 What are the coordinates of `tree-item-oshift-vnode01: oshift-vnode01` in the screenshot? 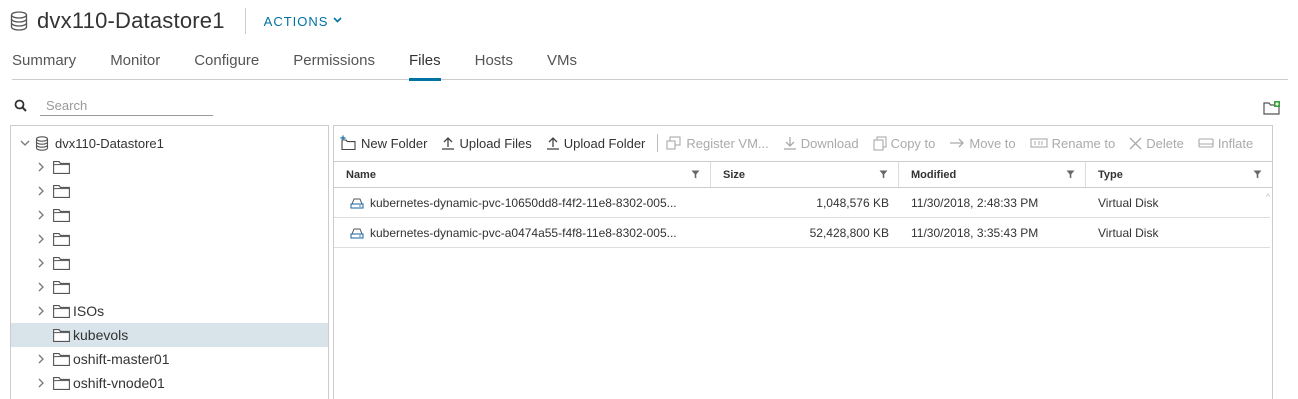 It's located at (169, 383).